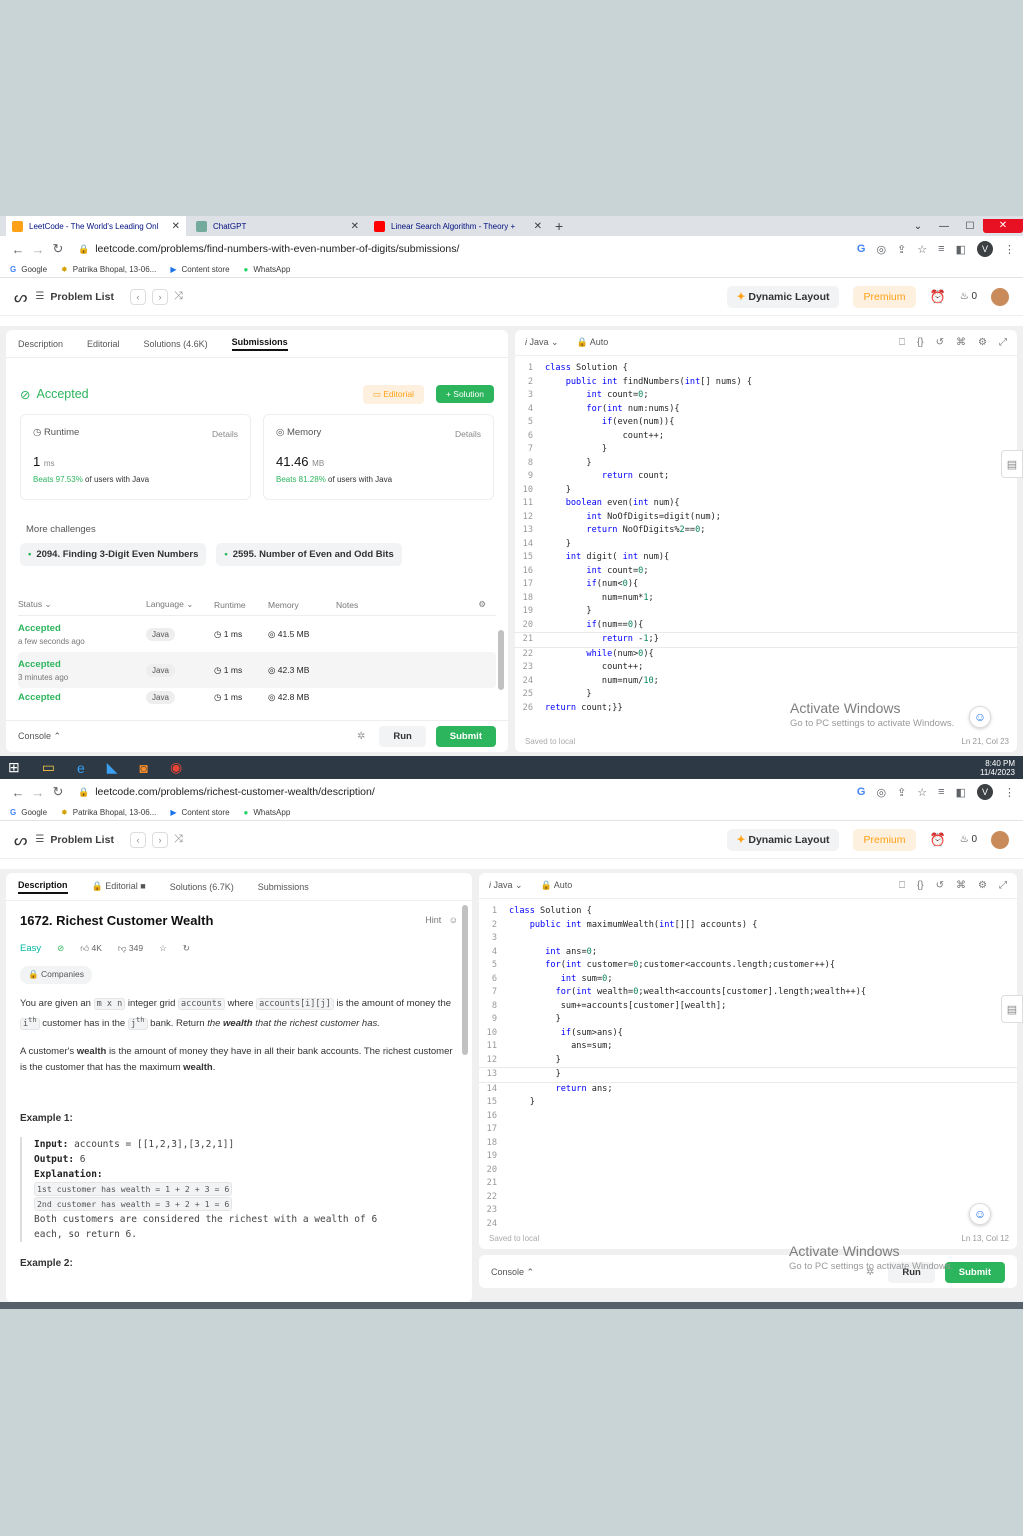 Image resolution: width=1023 pixels, height=1536 pixels. I want to click on forward-icon: →, so click(38, 792).